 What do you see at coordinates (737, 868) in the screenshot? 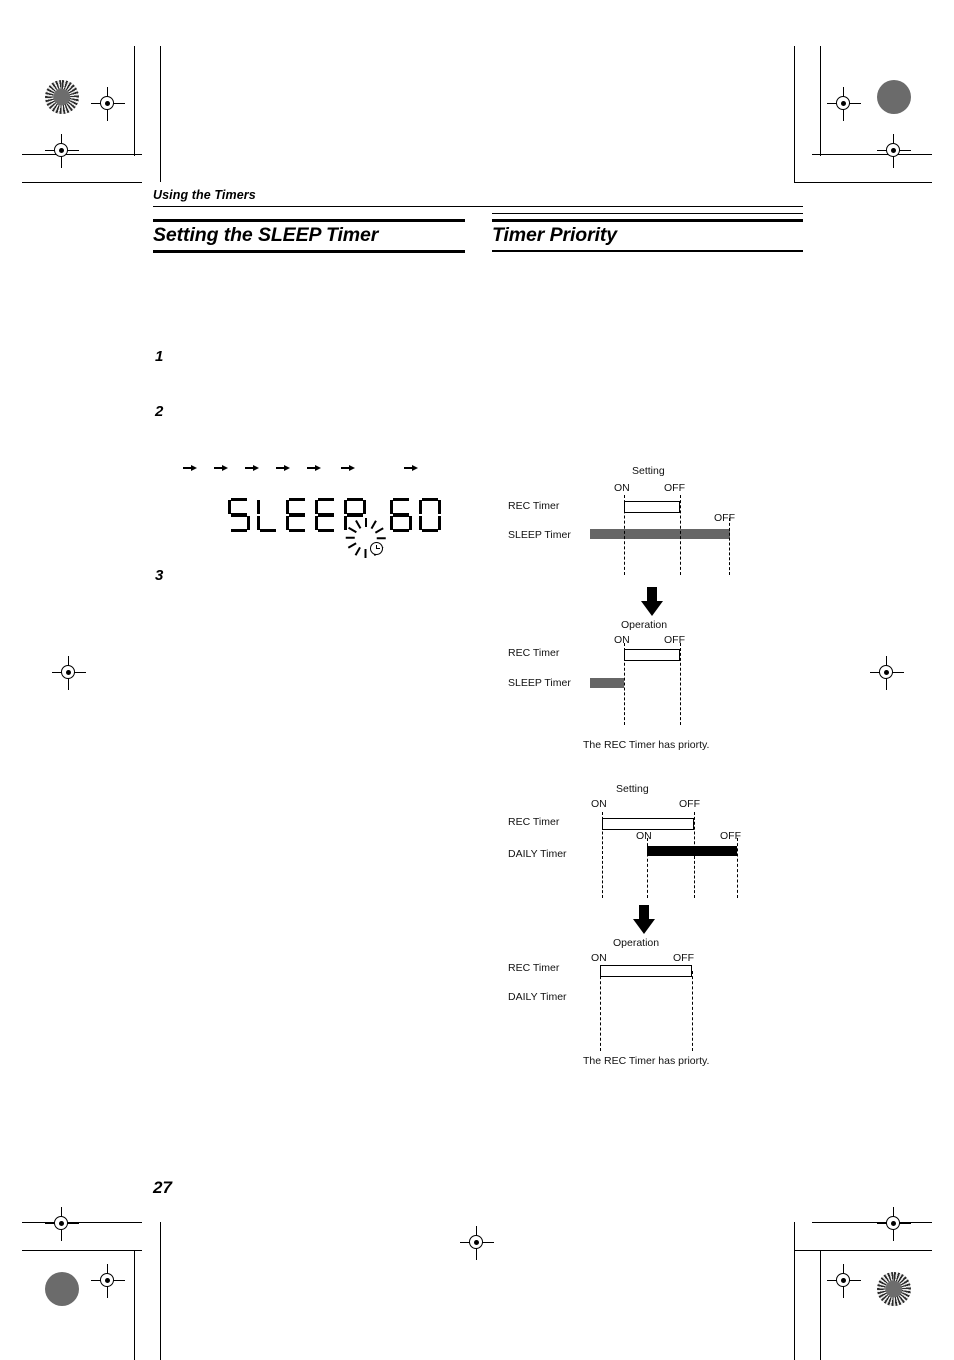
I see `tick-daily-off` at bounding box center [737, 868].